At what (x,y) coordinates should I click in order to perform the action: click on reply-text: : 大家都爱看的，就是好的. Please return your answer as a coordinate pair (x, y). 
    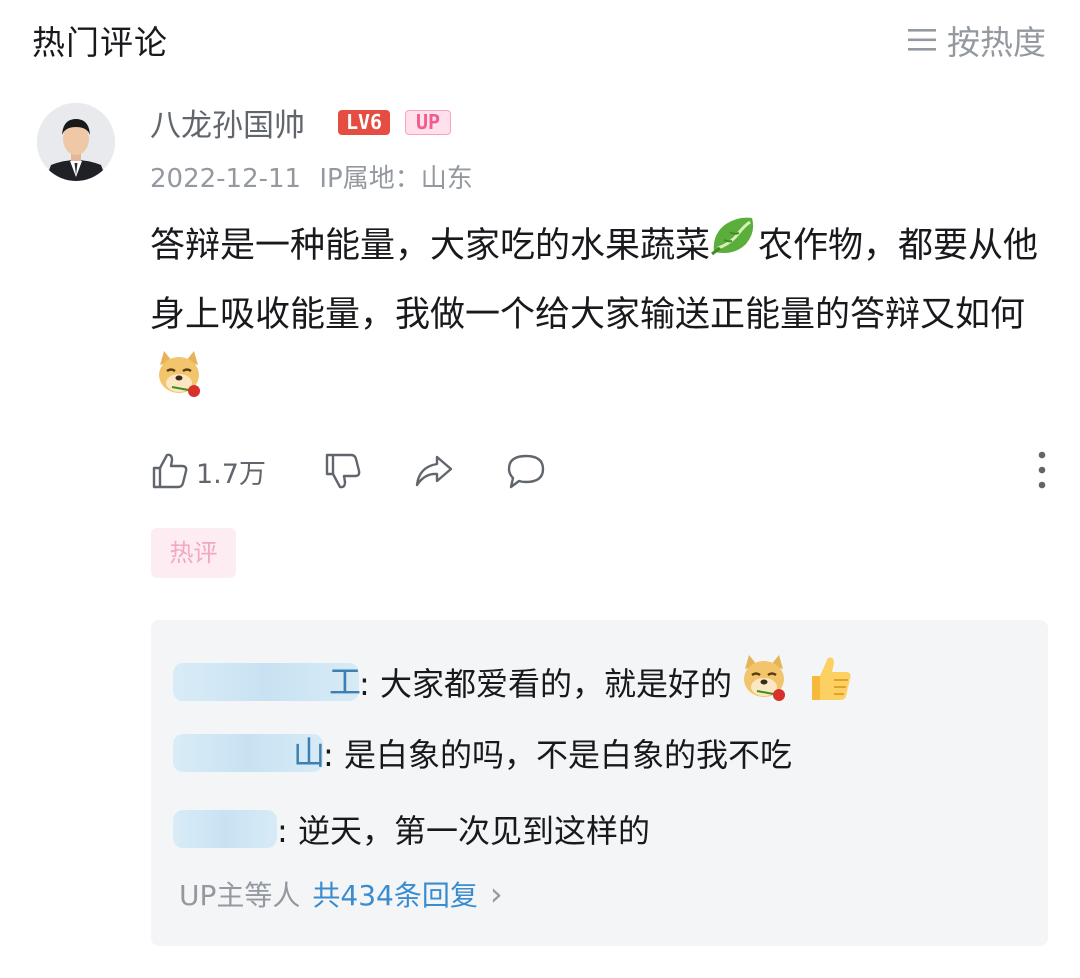
    Looking at the image, I should click on (545, 684).